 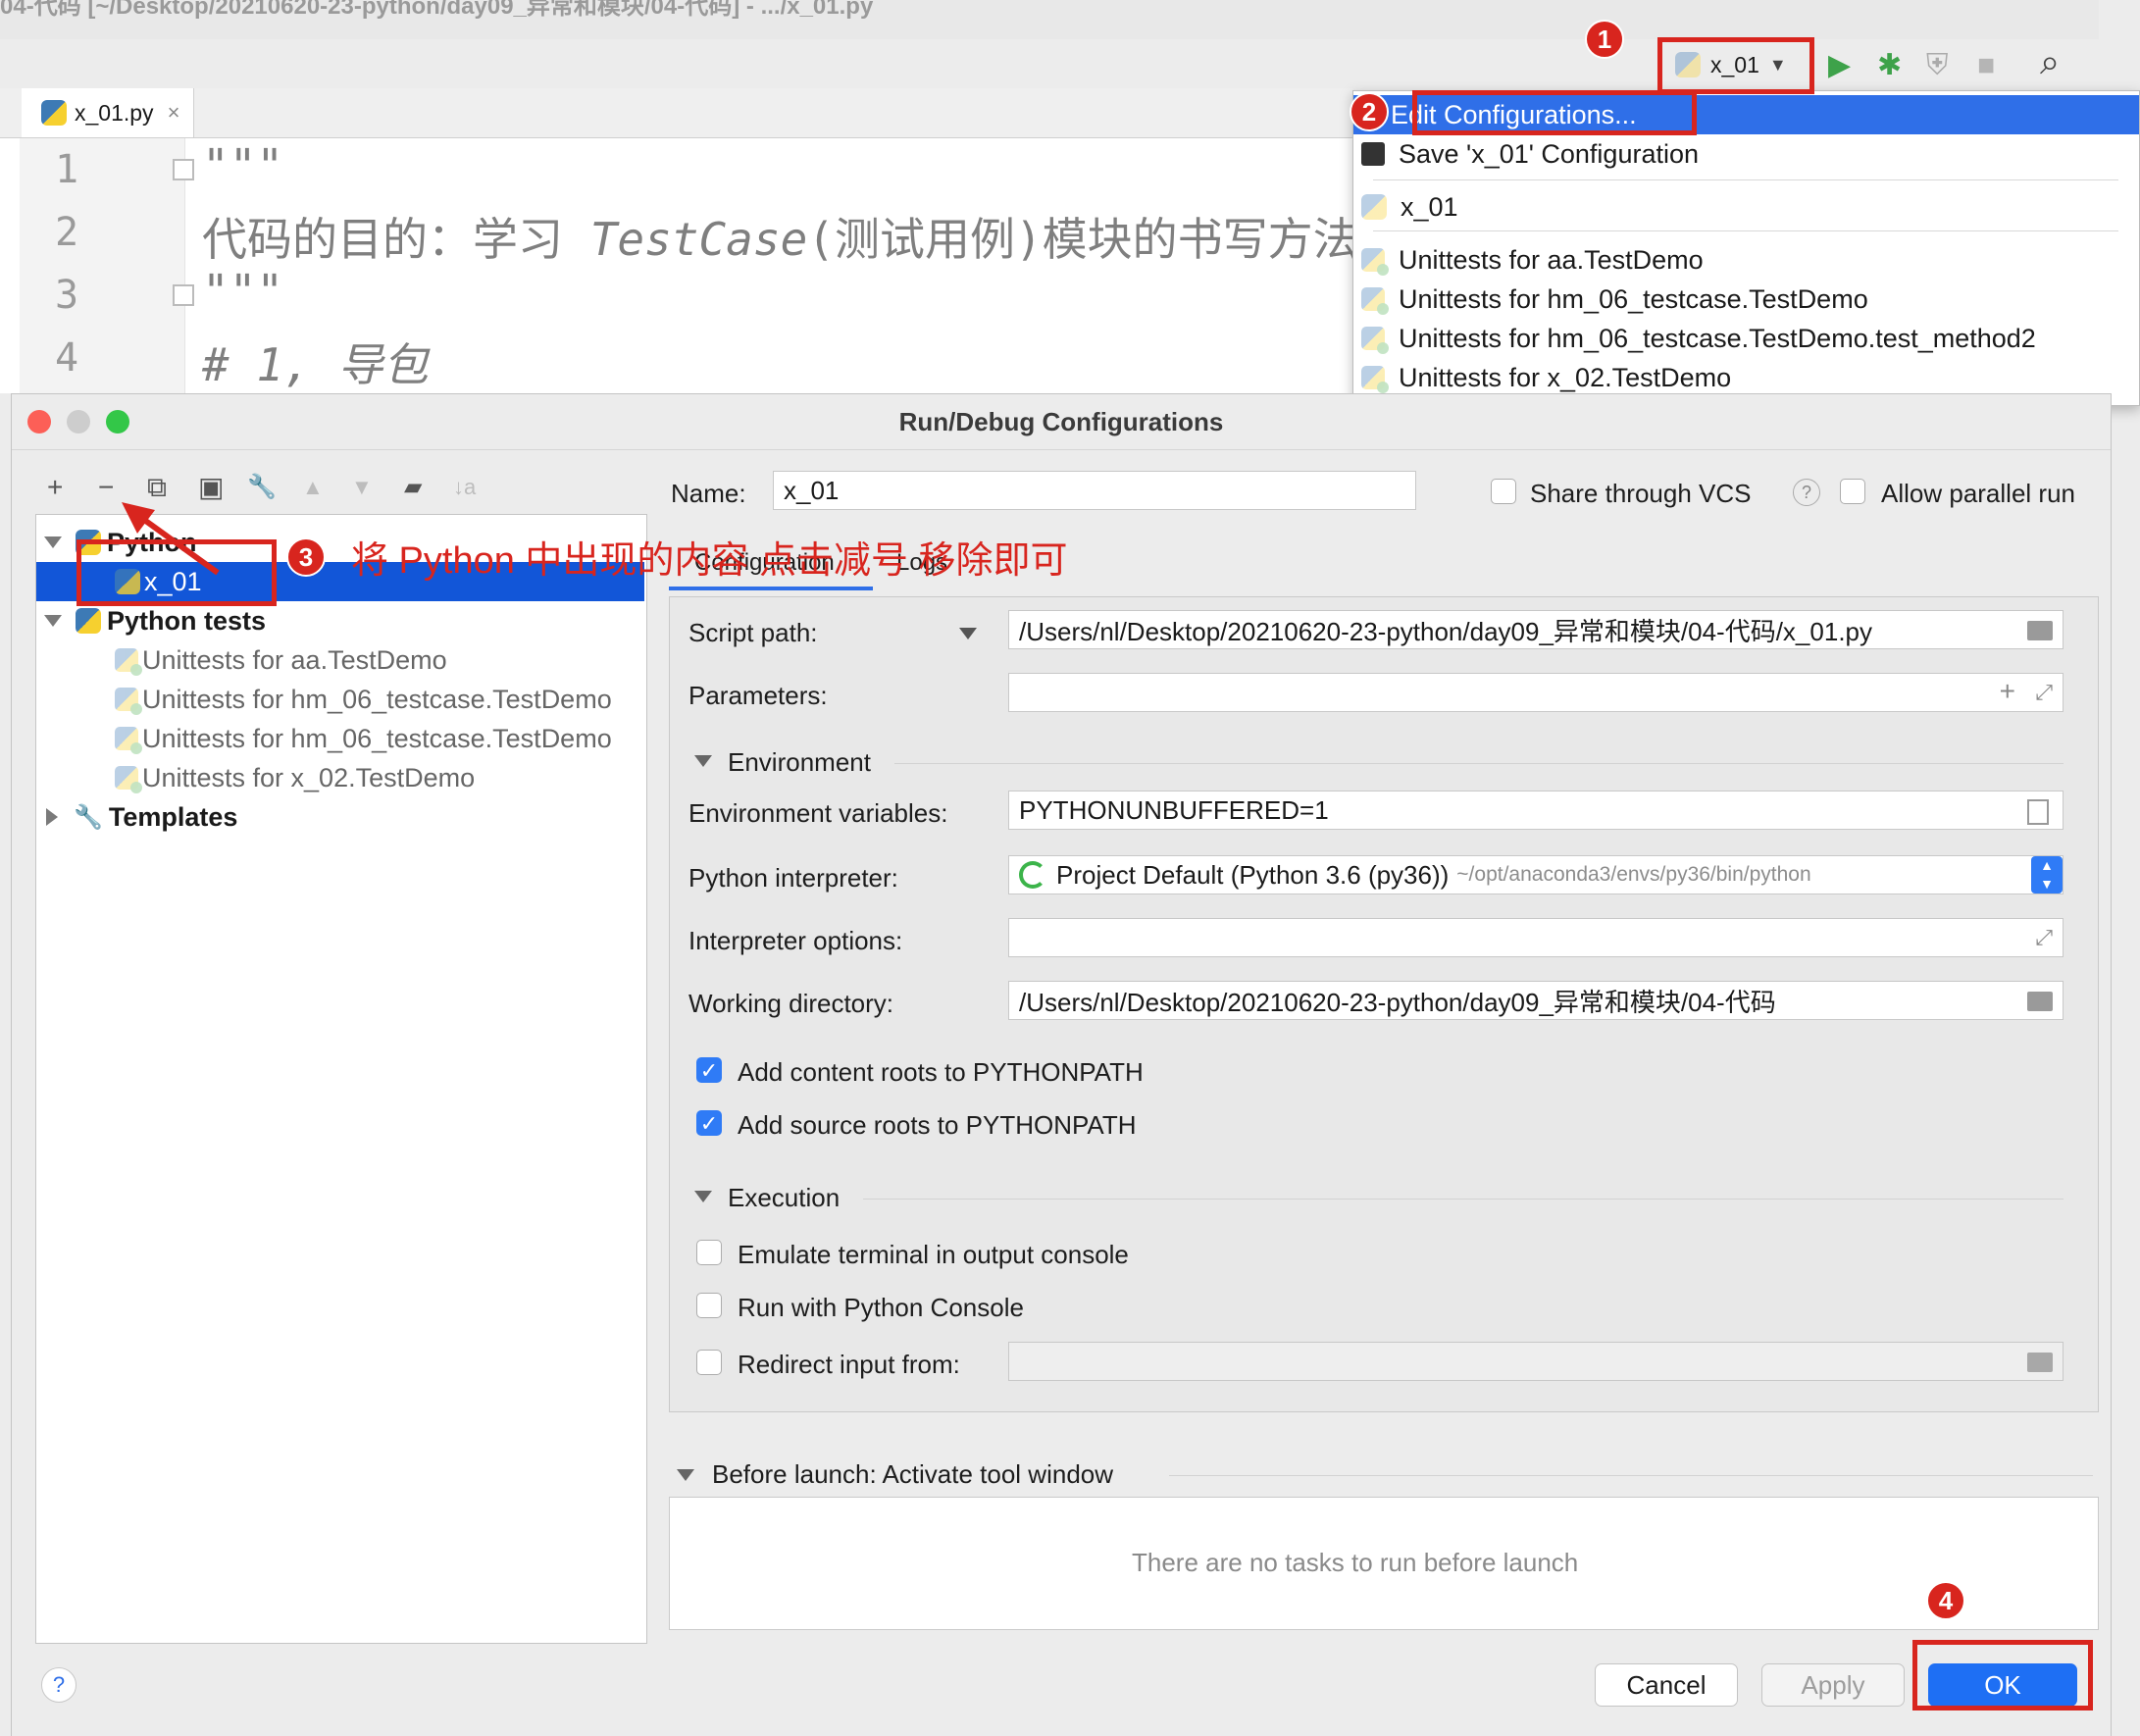 What do you see at coordinates (791, 1004) in the screenshot?
I see `workdir-label: Working directory:` at bounding box center [791, 1004].